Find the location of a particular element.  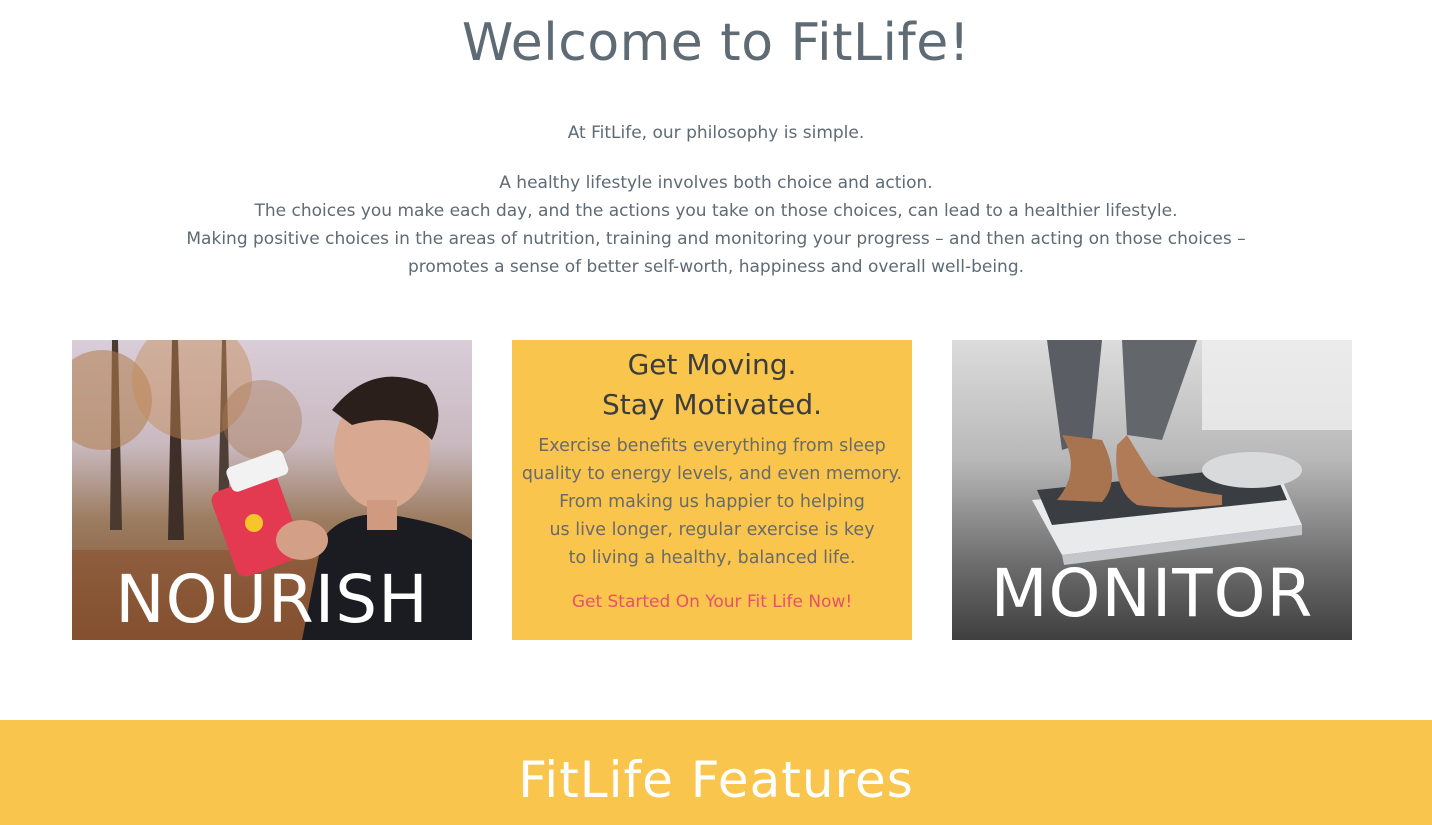

motivation-body-line: Exercise benefits everything from sleep is located at coordinates (712, 446).